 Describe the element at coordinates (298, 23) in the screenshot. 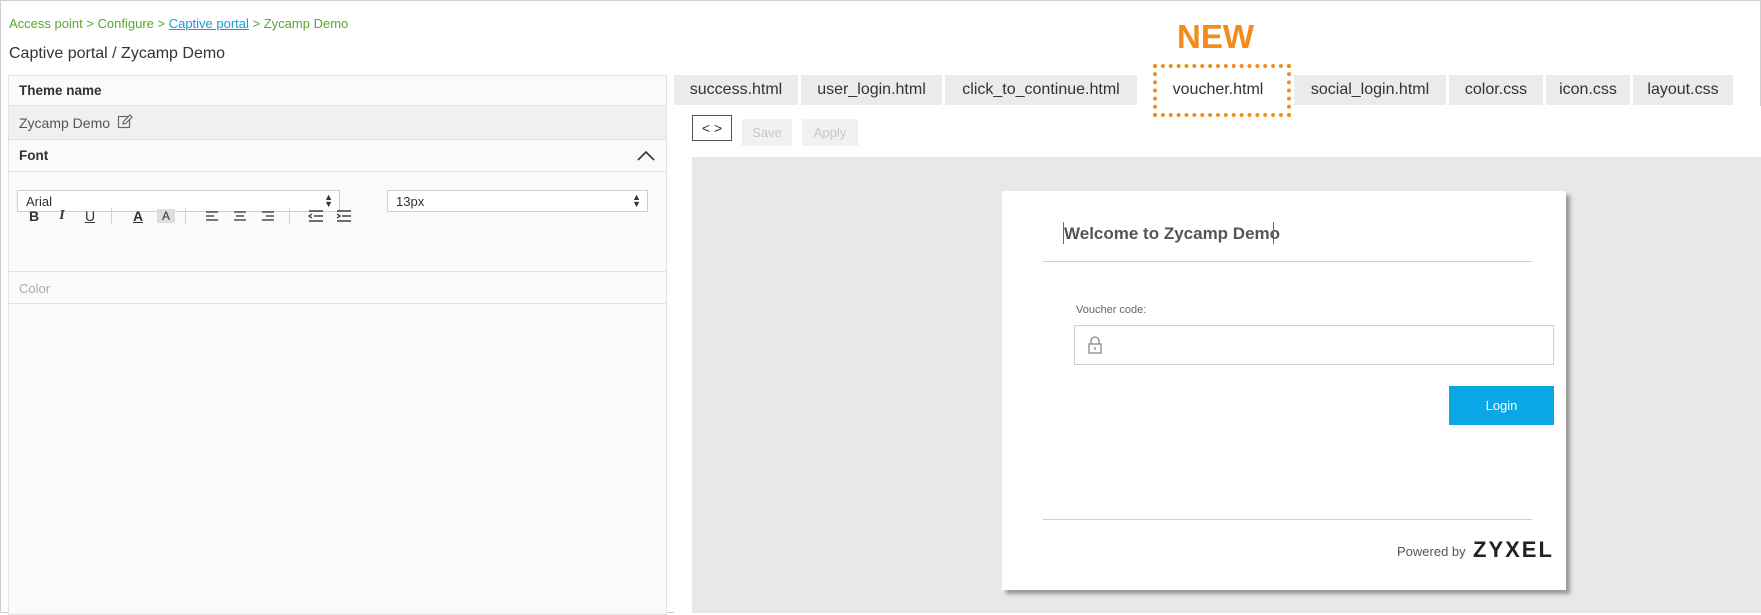

I see `breadcrumb-current: > Zycamp Demo` at that location.